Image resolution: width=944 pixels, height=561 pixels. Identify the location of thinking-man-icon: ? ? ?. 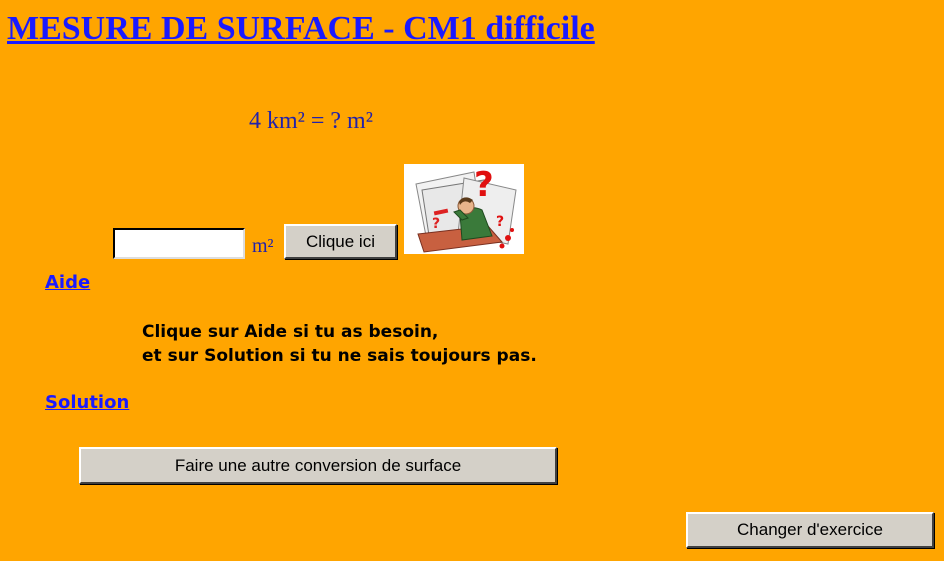
(464, 209).